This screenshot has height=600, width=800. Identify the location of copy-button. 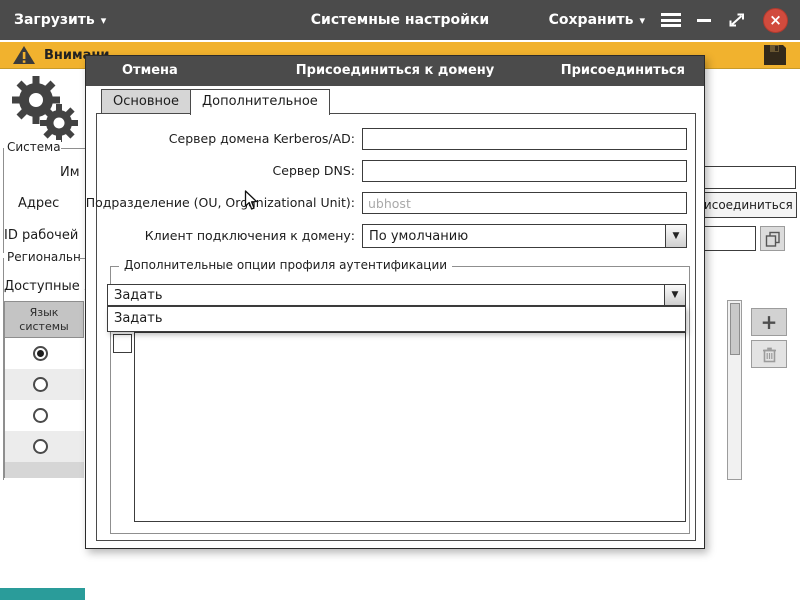
(772, 238).